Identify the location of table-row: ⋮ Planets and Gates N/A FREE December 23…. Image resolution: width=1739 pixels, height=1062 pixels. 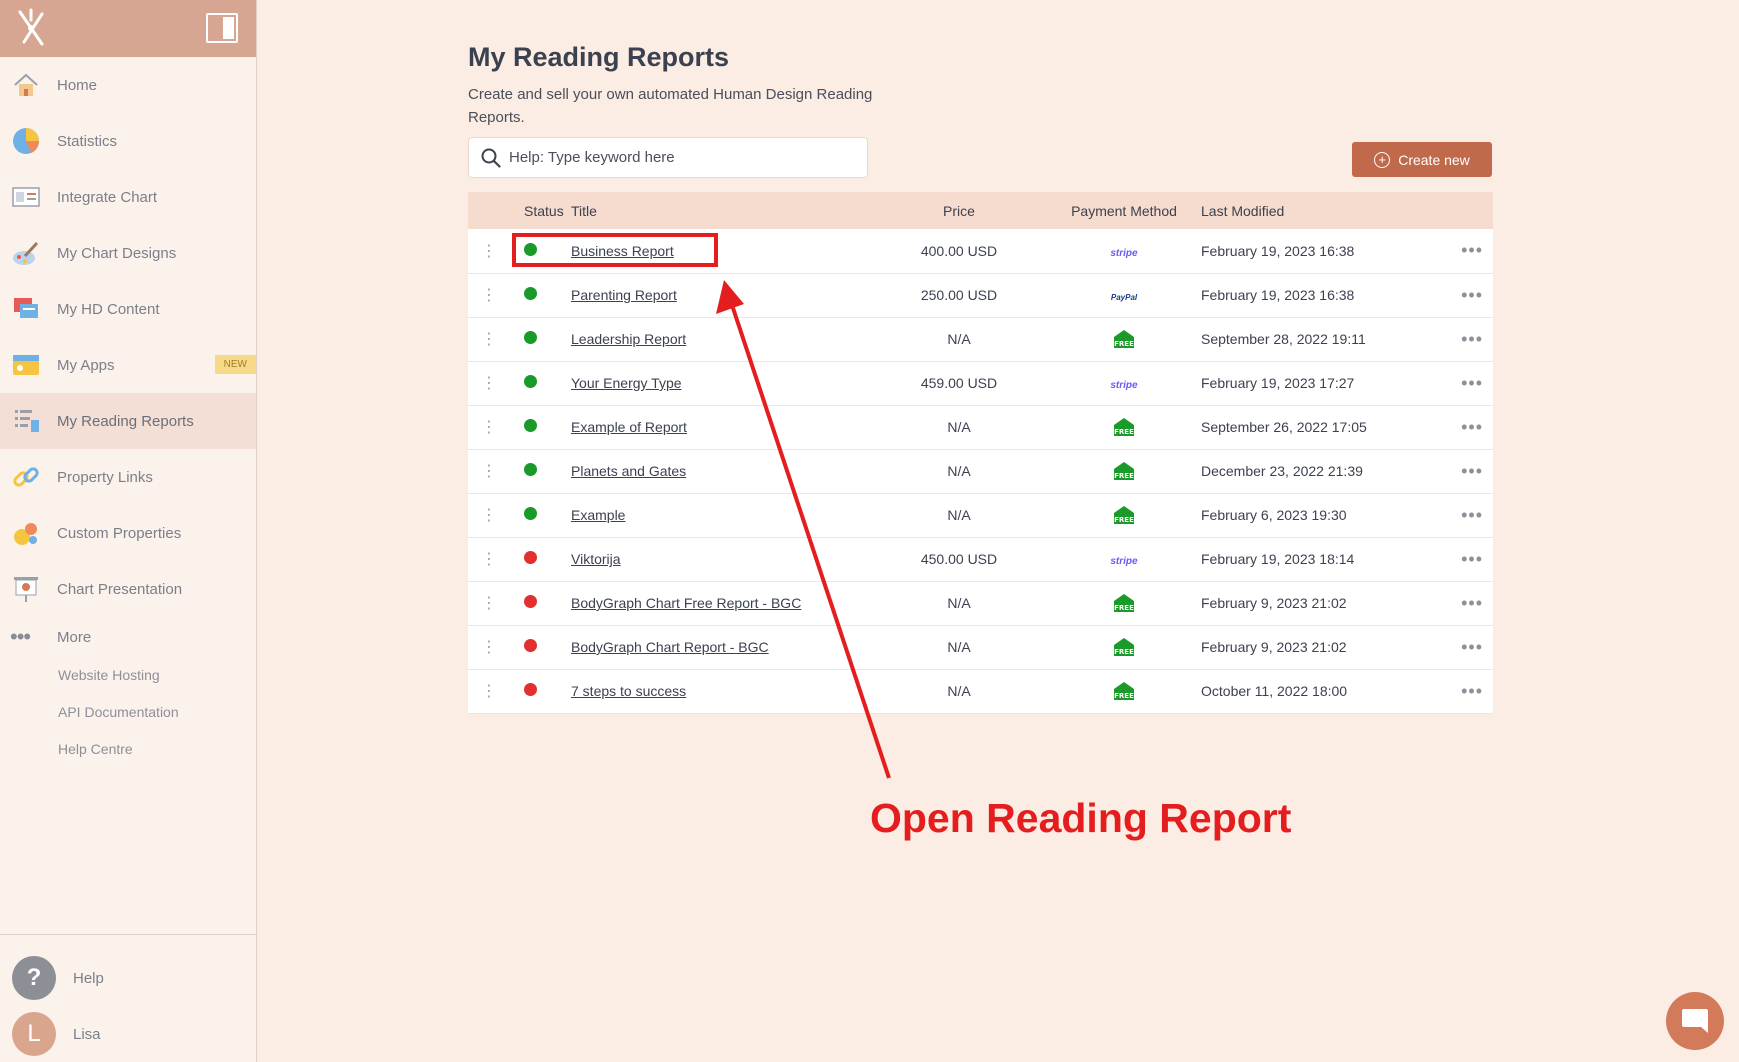
(980, 471).